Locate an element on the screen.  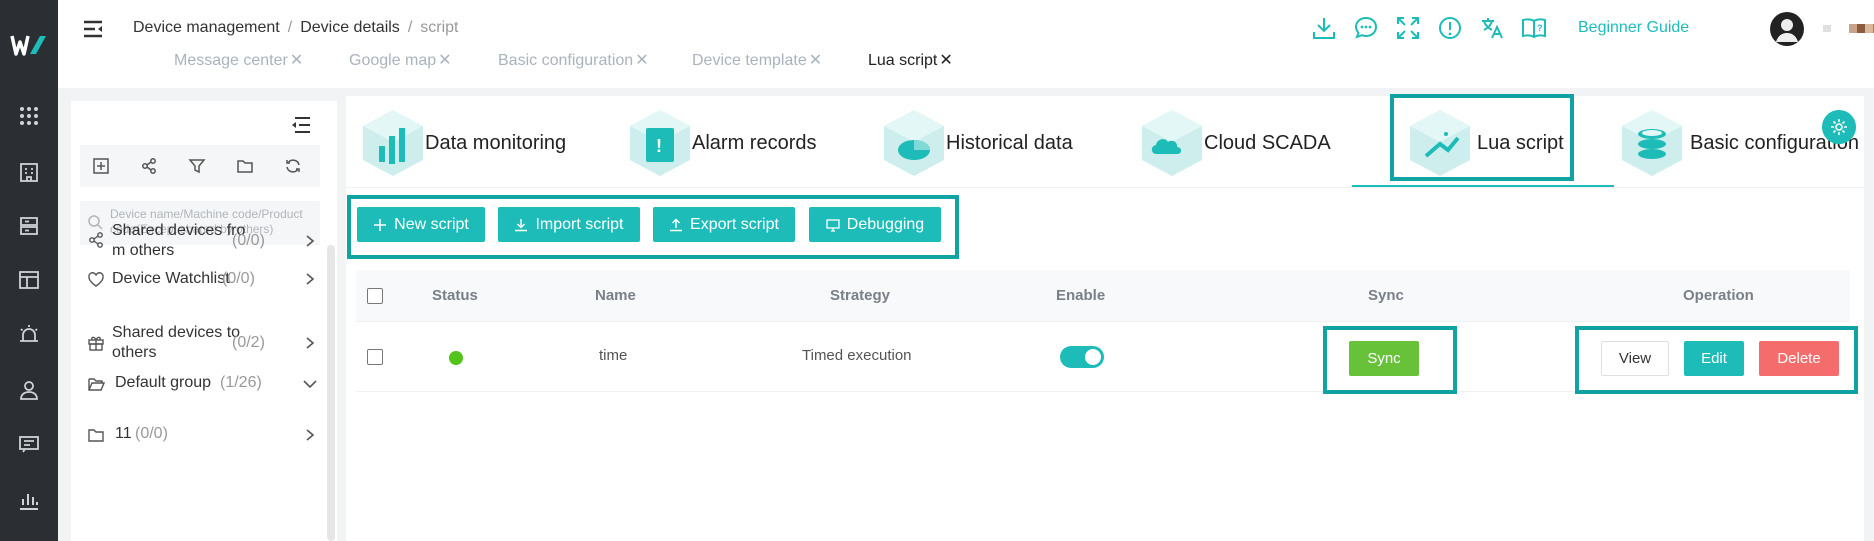
row-checkbox is located at coordinates (375, 357).